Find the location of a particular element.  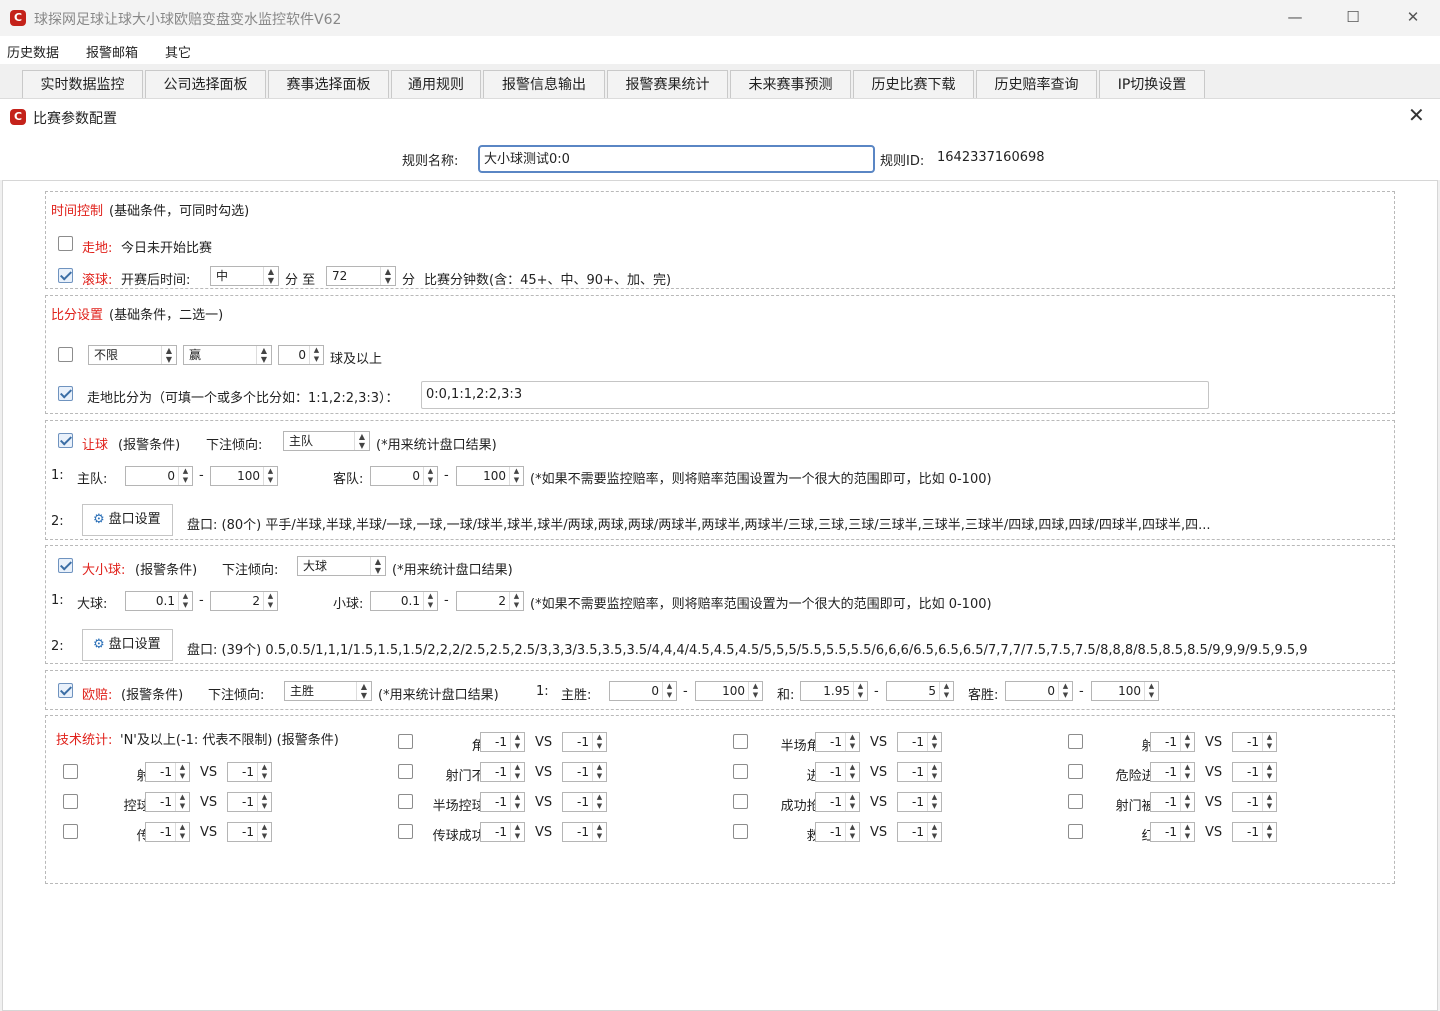

handicap-dir-select: 主队 ▲ ▼ is located at coordinates (326, 441).